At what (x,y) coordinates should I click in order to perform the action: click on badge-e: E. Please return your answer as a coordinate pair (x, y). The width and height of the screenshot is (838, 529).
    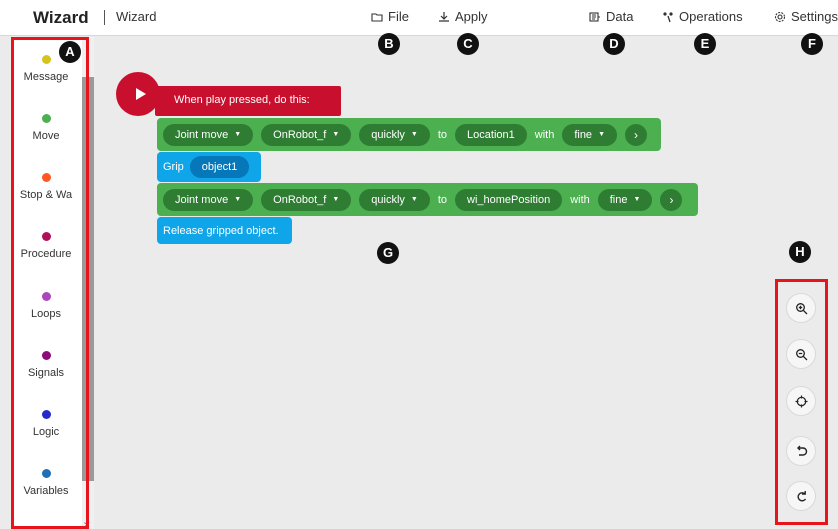
    Looking at the image, I should click on (705, 44).